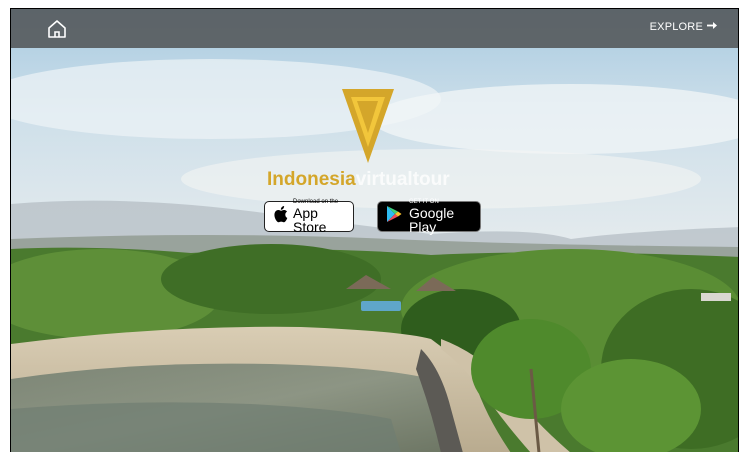 This screenshot has height=452, width=744. What do you see at coordinates (368, 126) in the screenshot?
I see `v-triangle-logo-icon` at bounding box center [368, 126].